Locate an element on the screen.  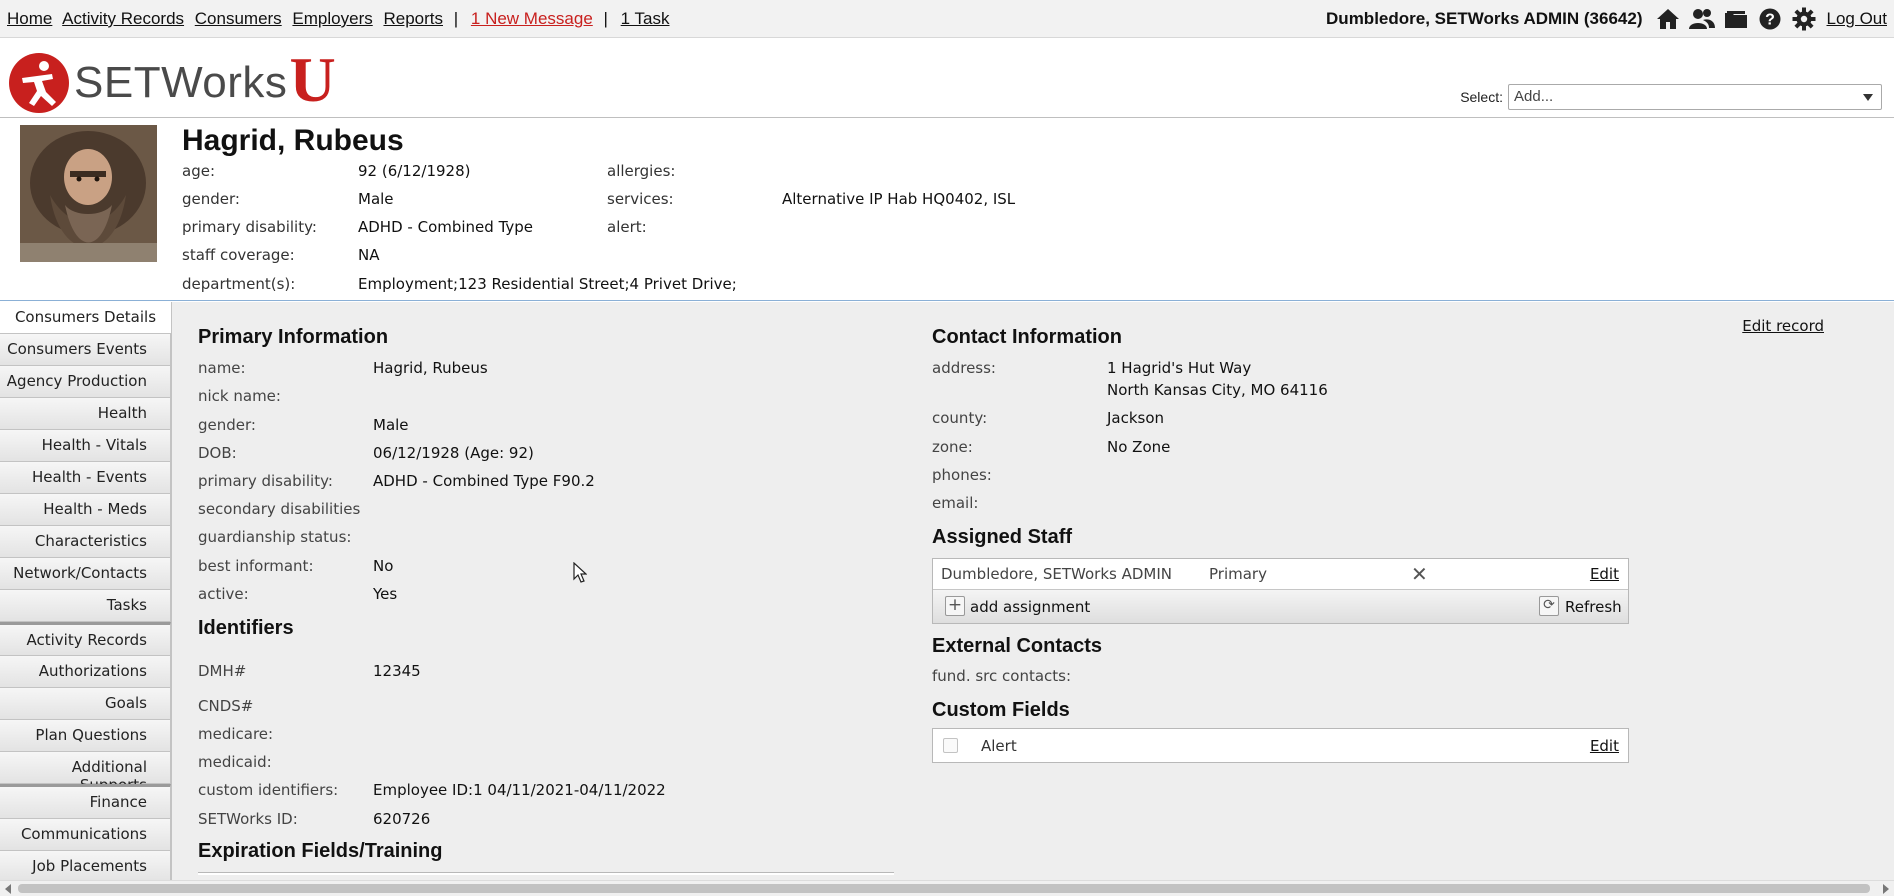
field-value: ADHD - Combined Type F90.2 is located at coordinates (484, 481).